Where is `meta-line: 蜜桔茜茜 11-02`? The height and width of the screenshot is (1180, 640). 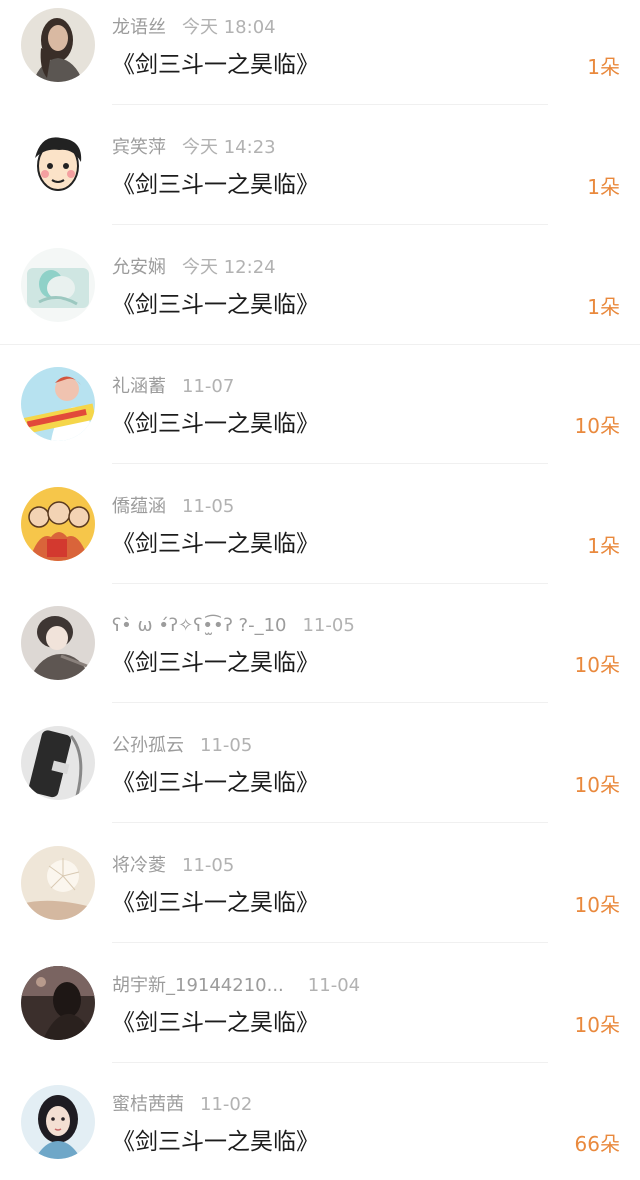
meta-line: 蜜桔茜茜 11-02 is located at coordinates (182, 1105).